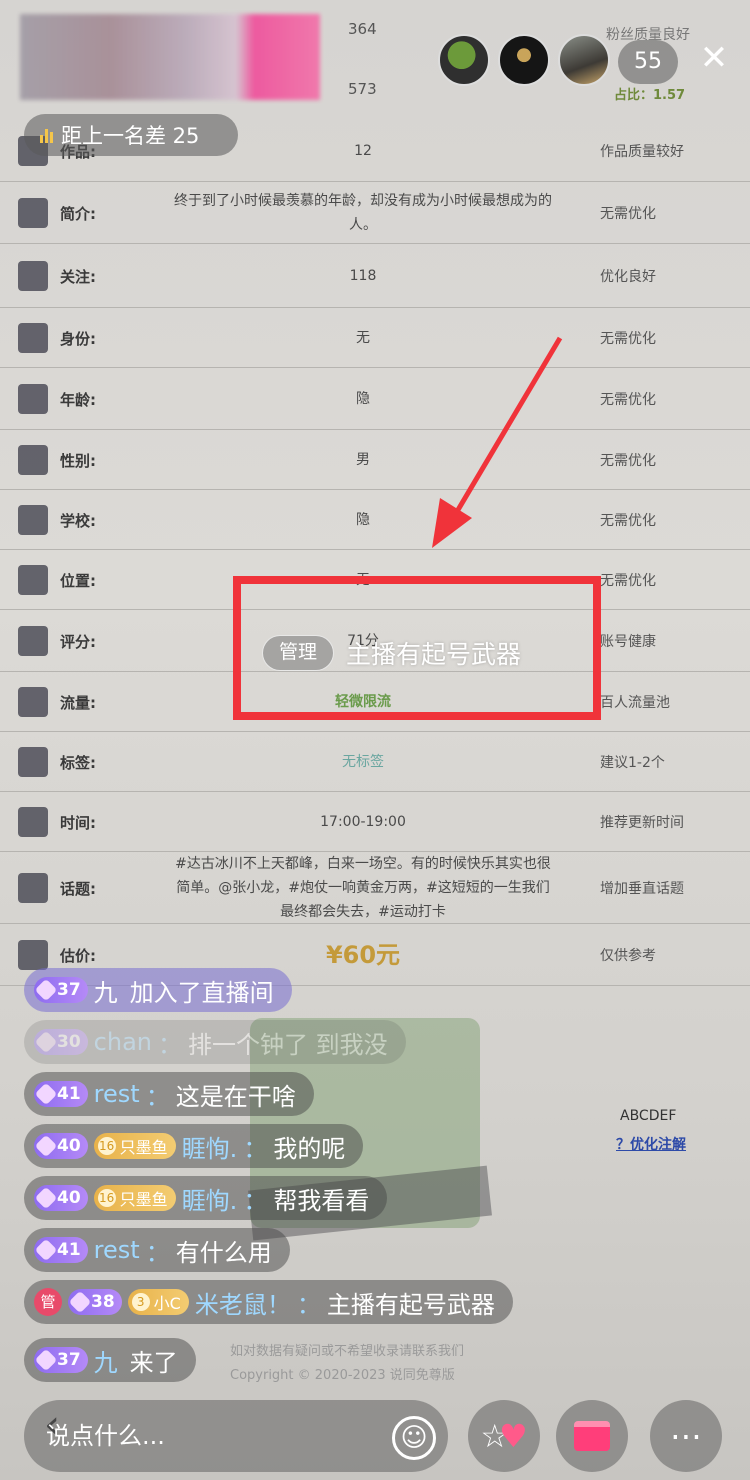 This screenshot has width=750, height=1480. I want to click on rank-gap-text: 距上一名差 25, so click(130, 136).